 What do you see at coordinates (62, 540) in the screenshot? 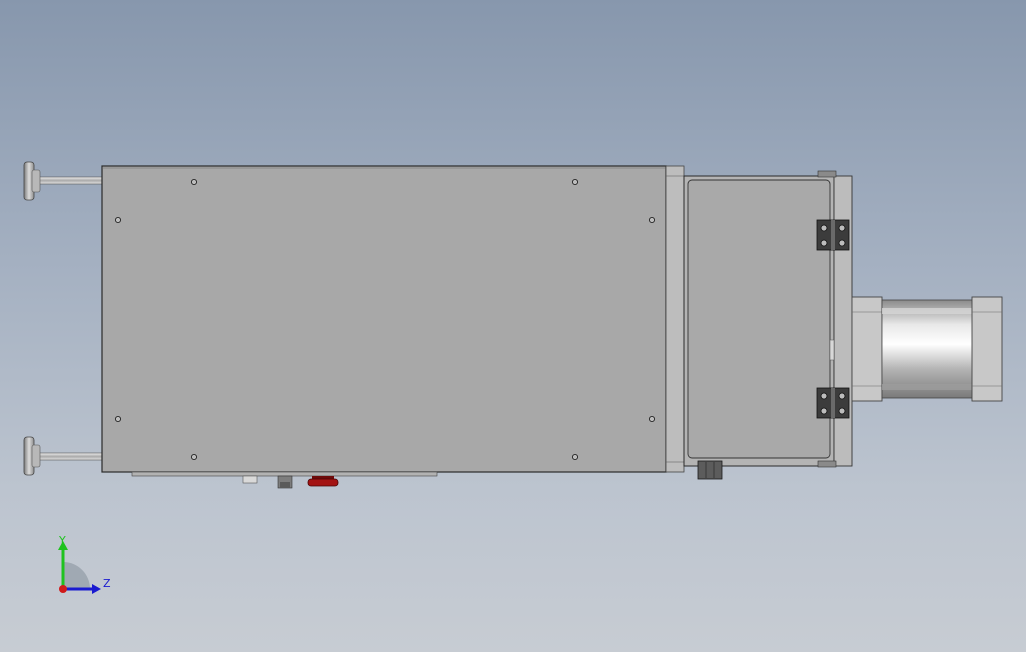
I see `y-axis-label: Y` at bounding box center [62, 540].